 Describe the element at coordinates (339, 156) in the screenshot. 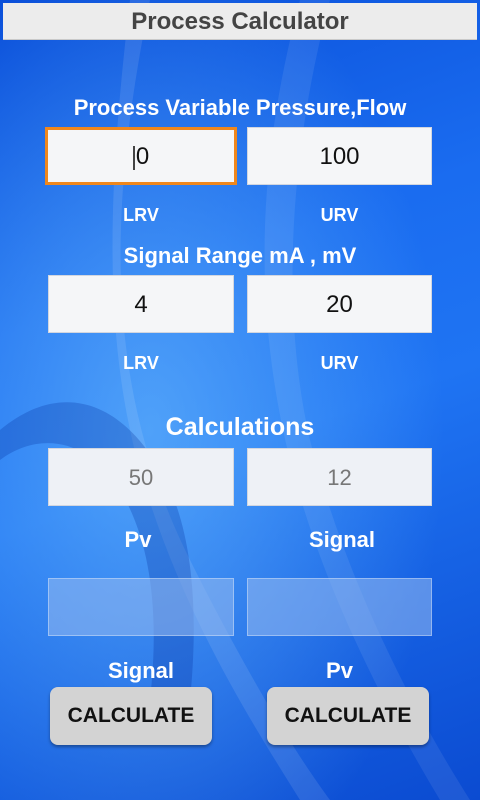

I see `pv-urv-input: 100` at that location.